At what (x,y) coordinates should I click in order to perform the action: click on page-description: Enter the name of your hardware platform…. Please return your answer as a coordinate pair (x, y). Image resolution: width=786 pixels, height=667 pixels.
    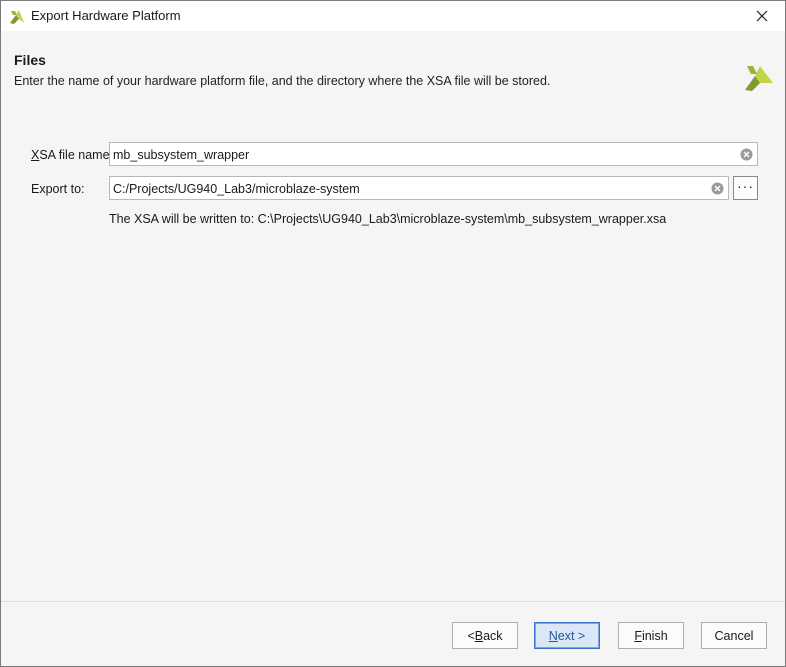
    Looking at the image, I should click on (282, 81).